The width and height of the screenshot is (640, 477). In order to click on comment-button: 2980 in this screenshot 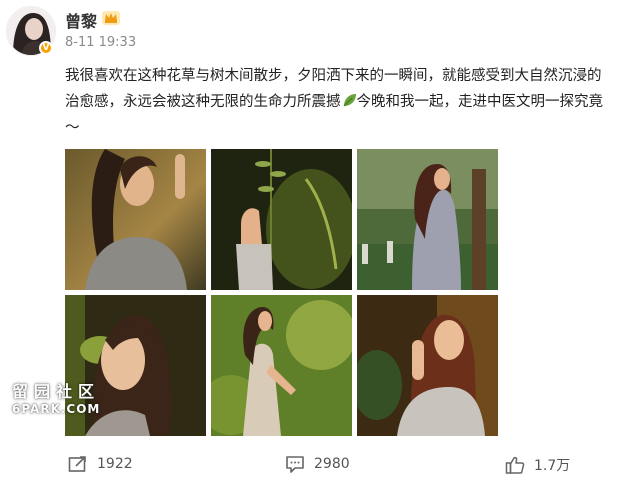, I will do `click(317, 464)`.